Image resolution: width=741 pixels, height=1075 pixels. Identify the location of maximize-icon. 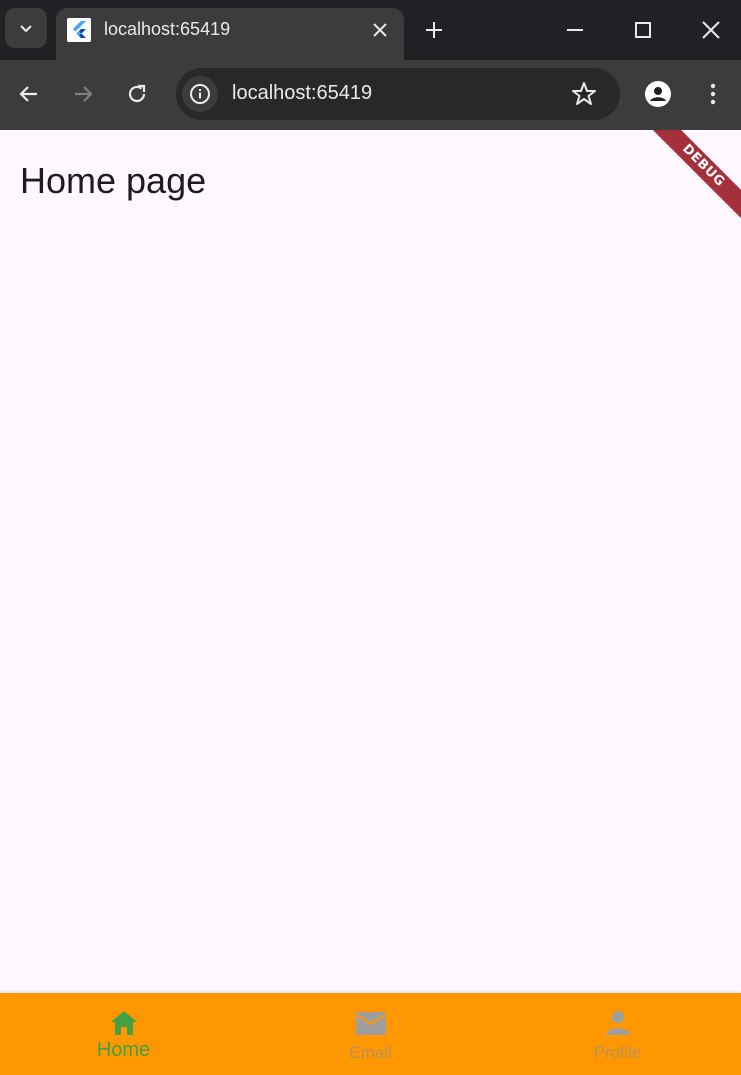
(643, 30).